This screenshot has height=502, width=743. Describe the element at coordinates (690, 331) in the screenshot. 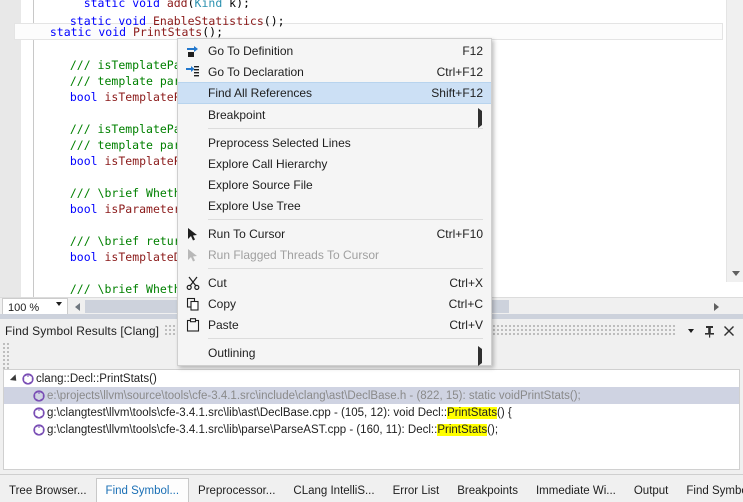

I see `dropdown-icon` at that location.